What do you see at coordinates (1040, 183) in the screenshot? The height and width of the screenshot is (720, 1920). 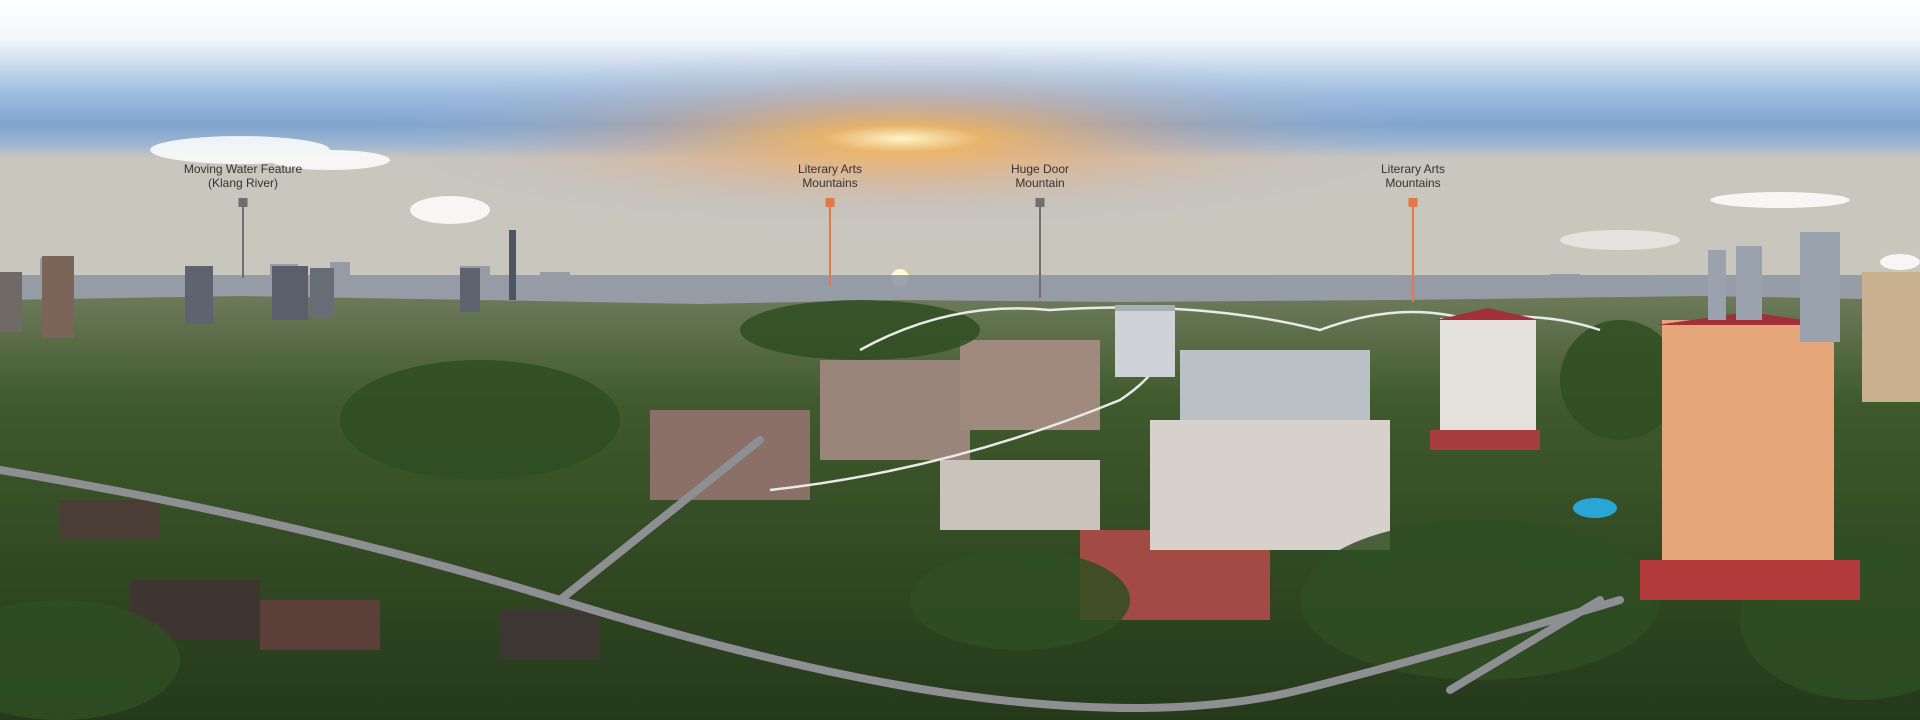 I see `marker-label-line2: Mountain` at bounding box center [1040, 183].